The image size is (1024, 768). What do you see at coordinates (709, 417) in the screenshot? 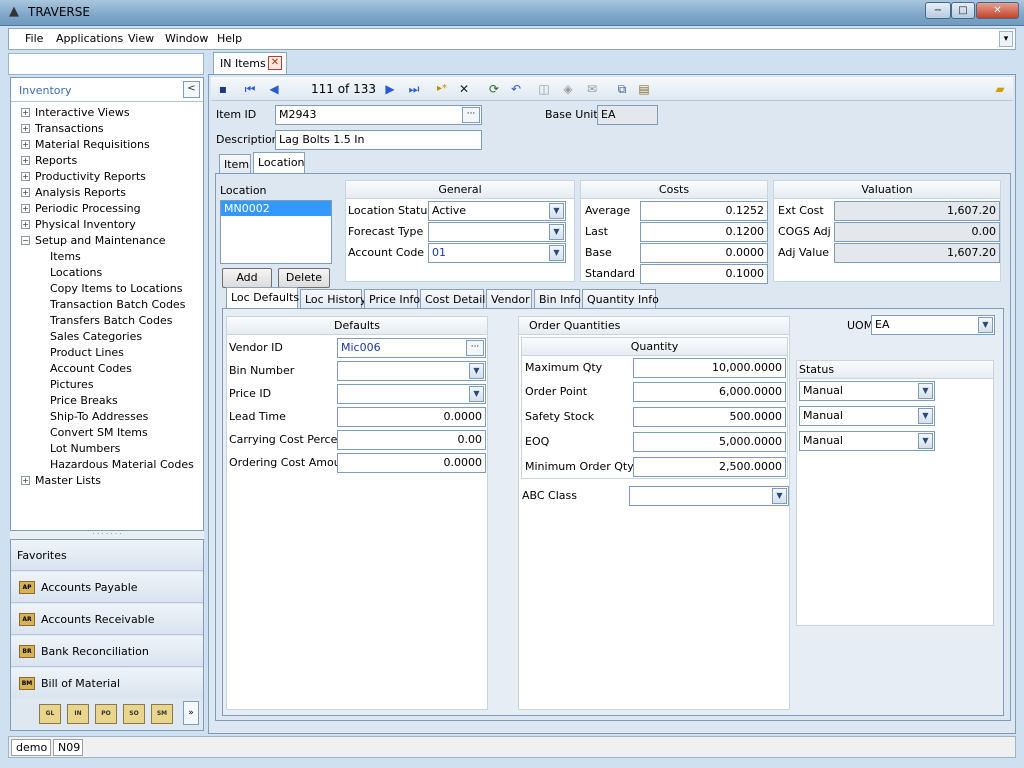
I see `safety-stock-field: 500.0000` at bounding box center [709, 417].